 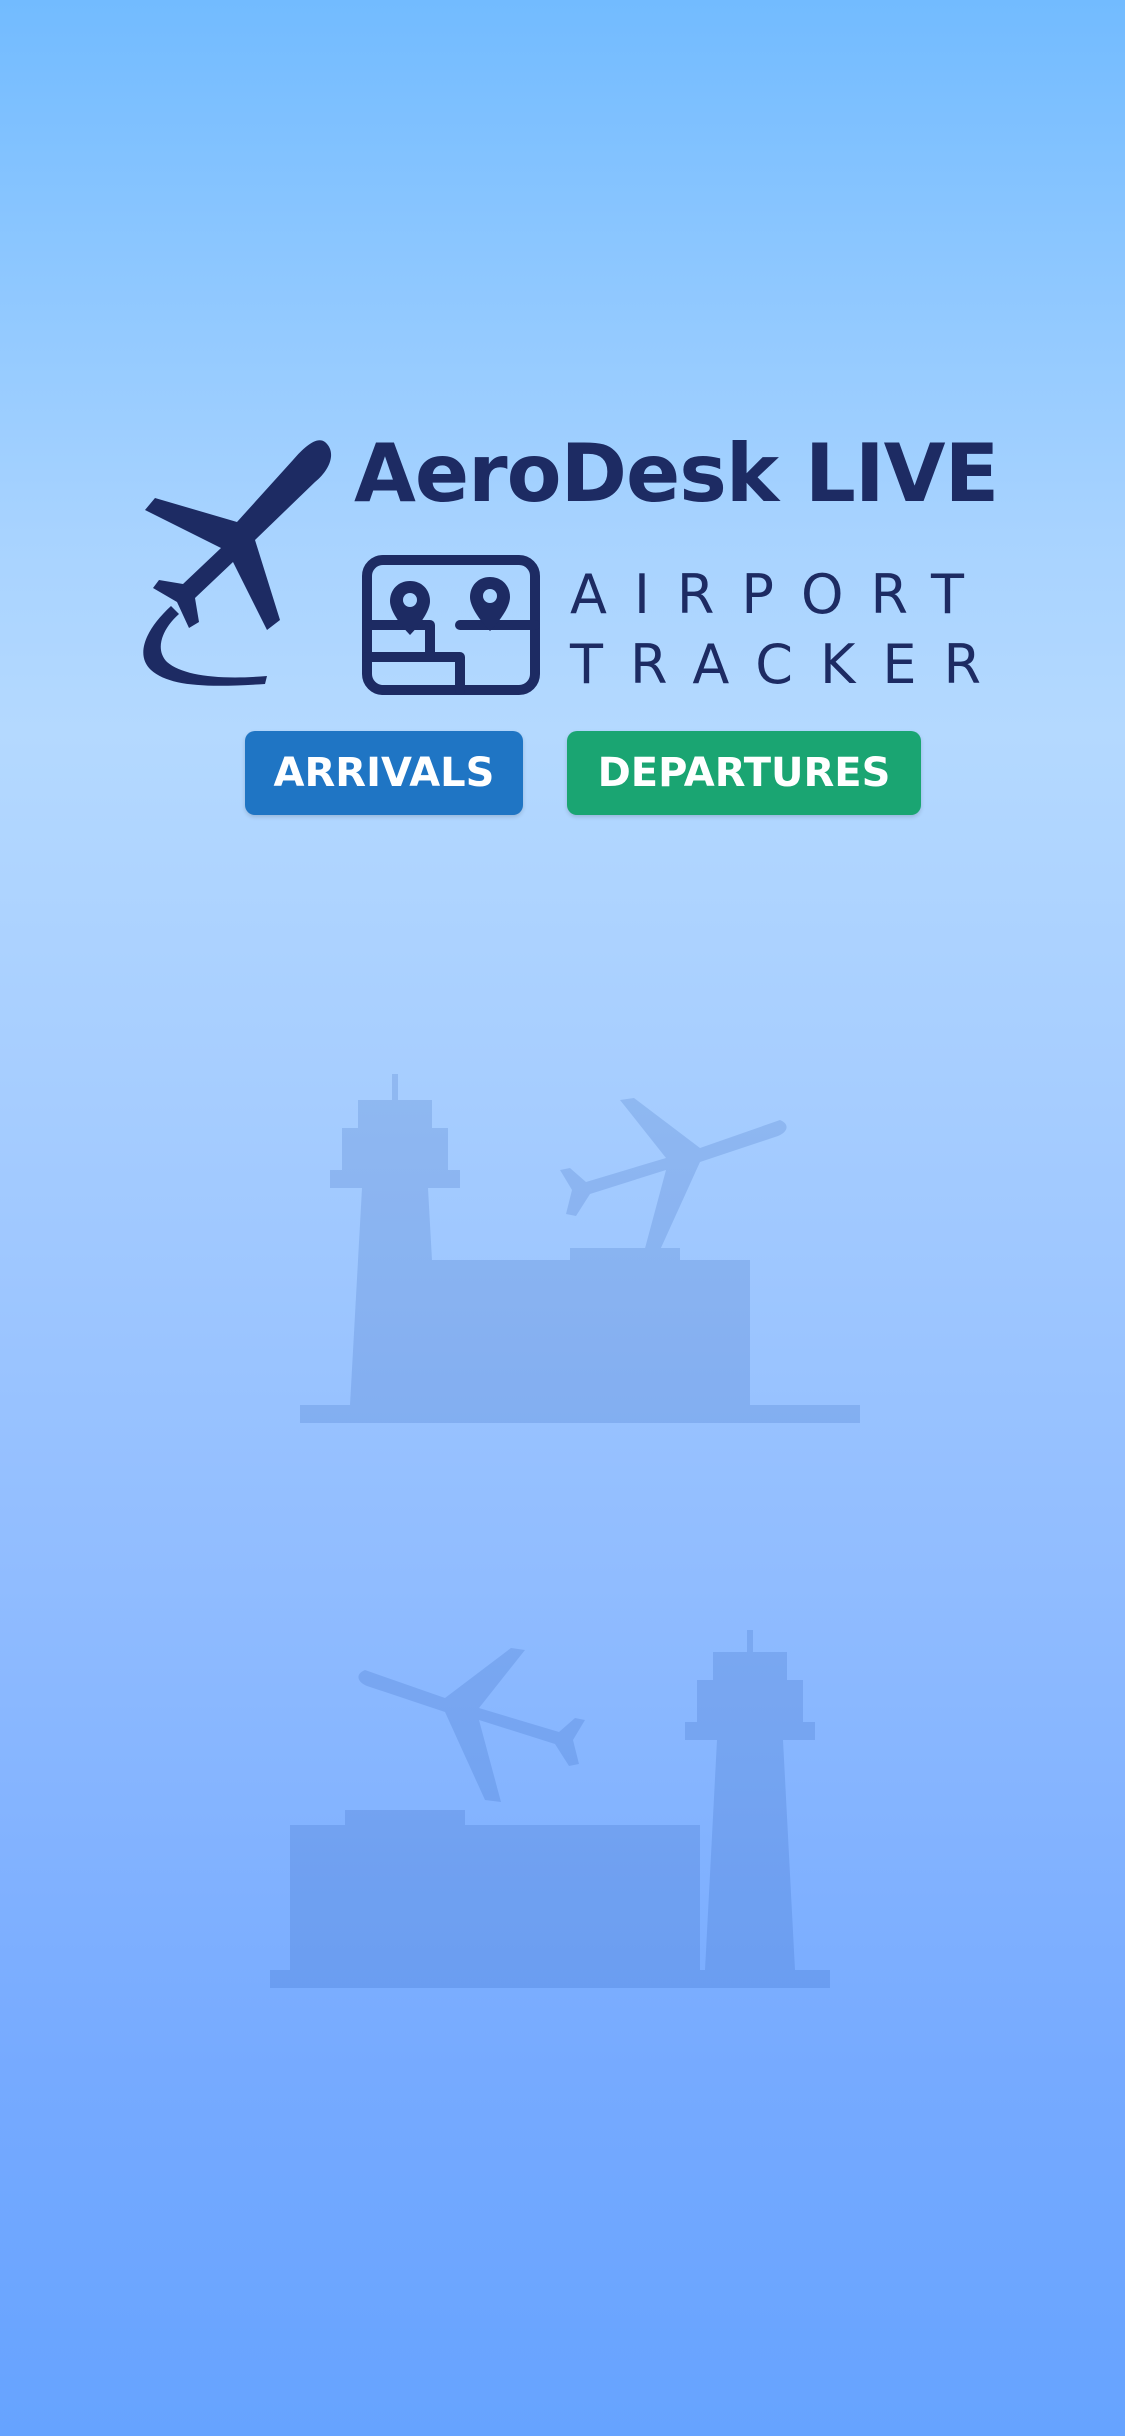 What do you see at coordinates (750, 1800) in the screenshot?
I see `control-tower-icon` at bounding box center [750, 1800].